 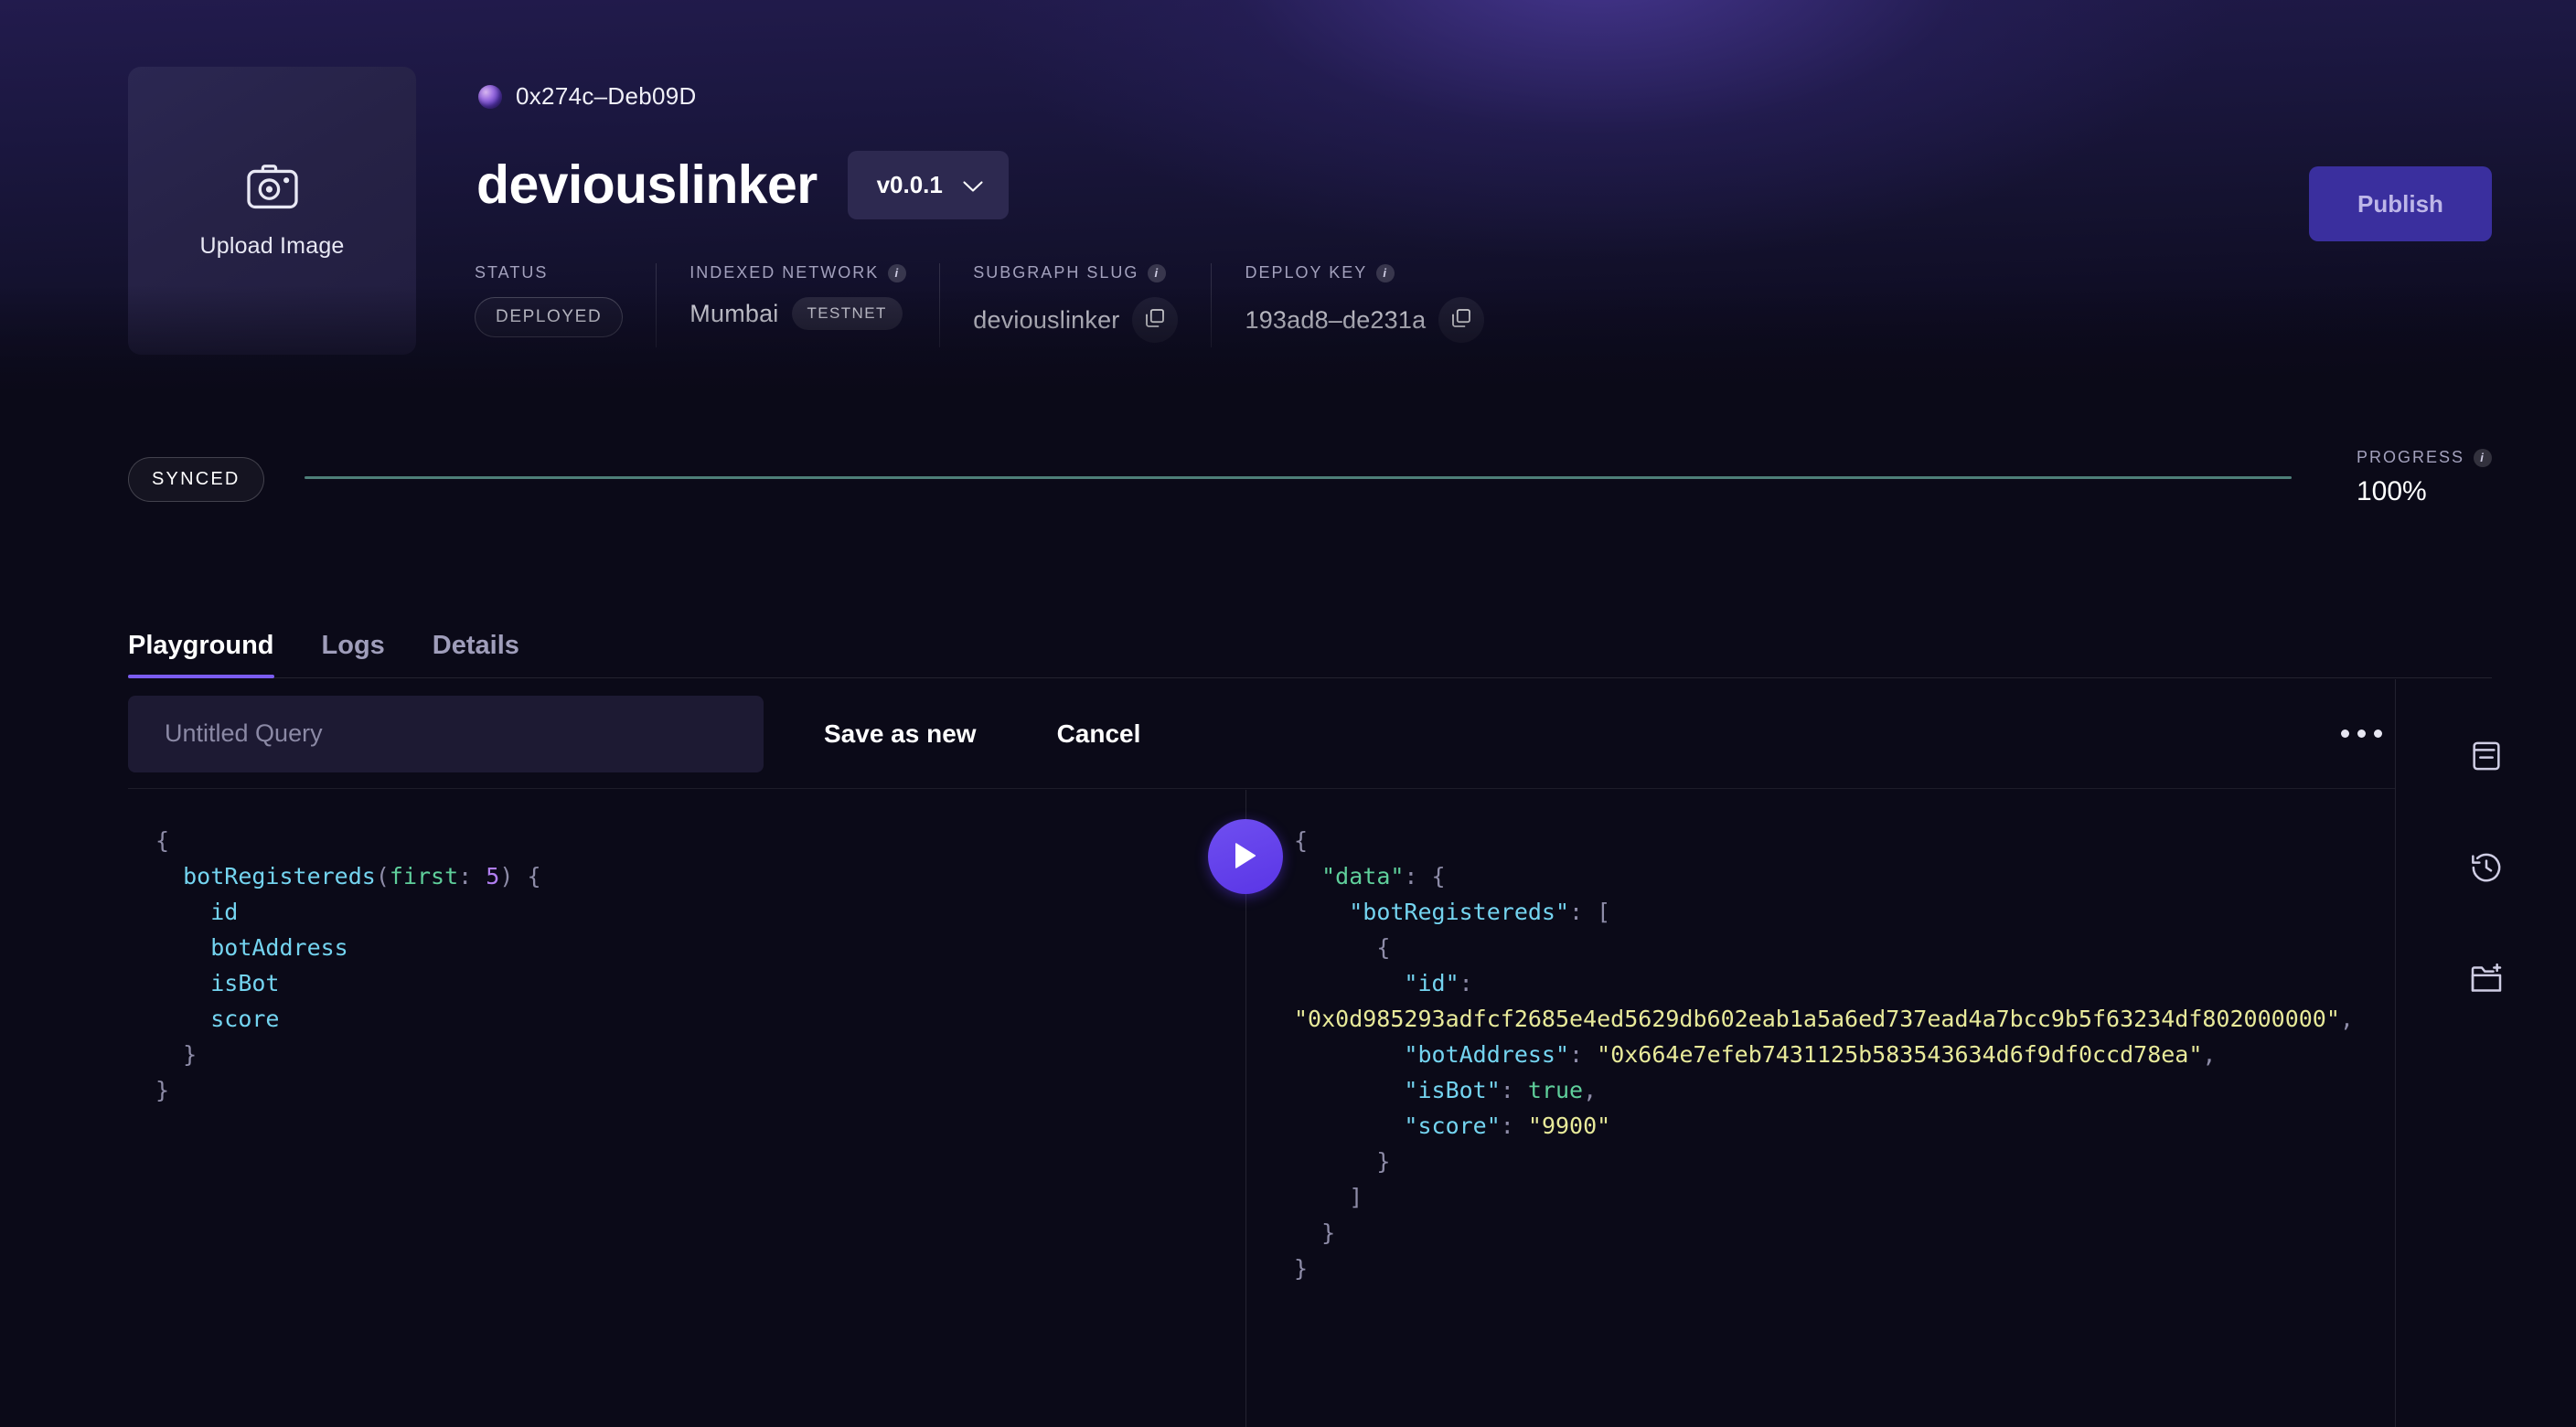 I want to click on sync-status-badge: SYNCED, so click(x=196, y=480).